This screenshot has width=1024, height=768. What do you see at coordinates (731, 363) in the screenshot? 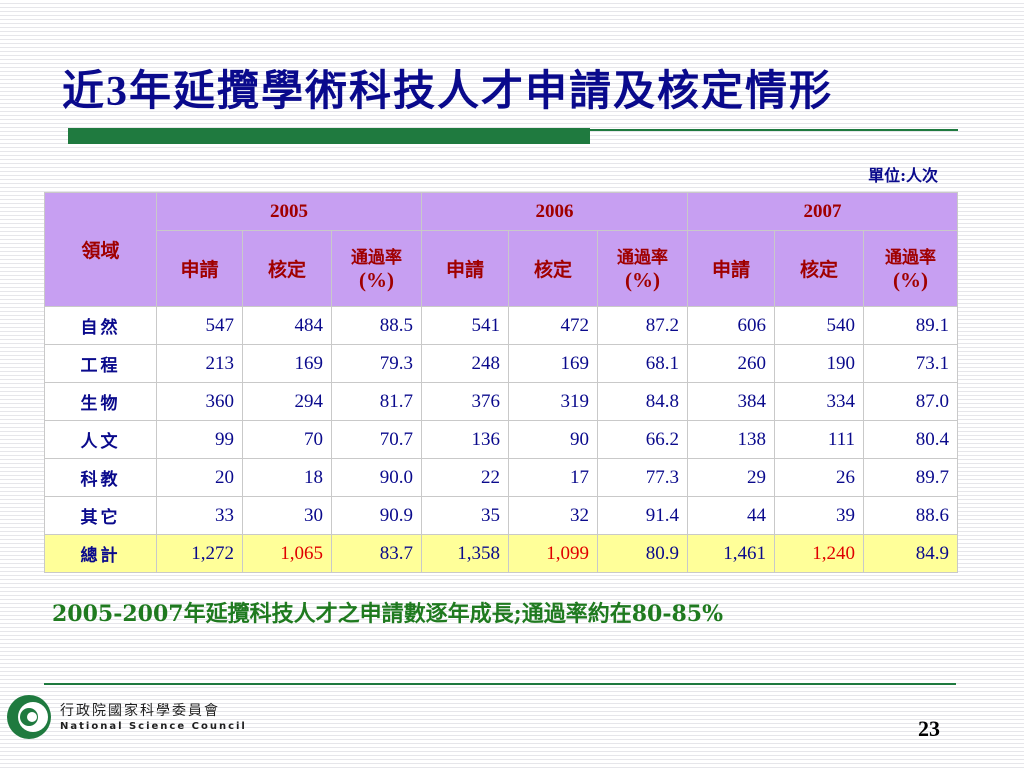
I see `cell-value: 260` at bounding box center [731, 363].